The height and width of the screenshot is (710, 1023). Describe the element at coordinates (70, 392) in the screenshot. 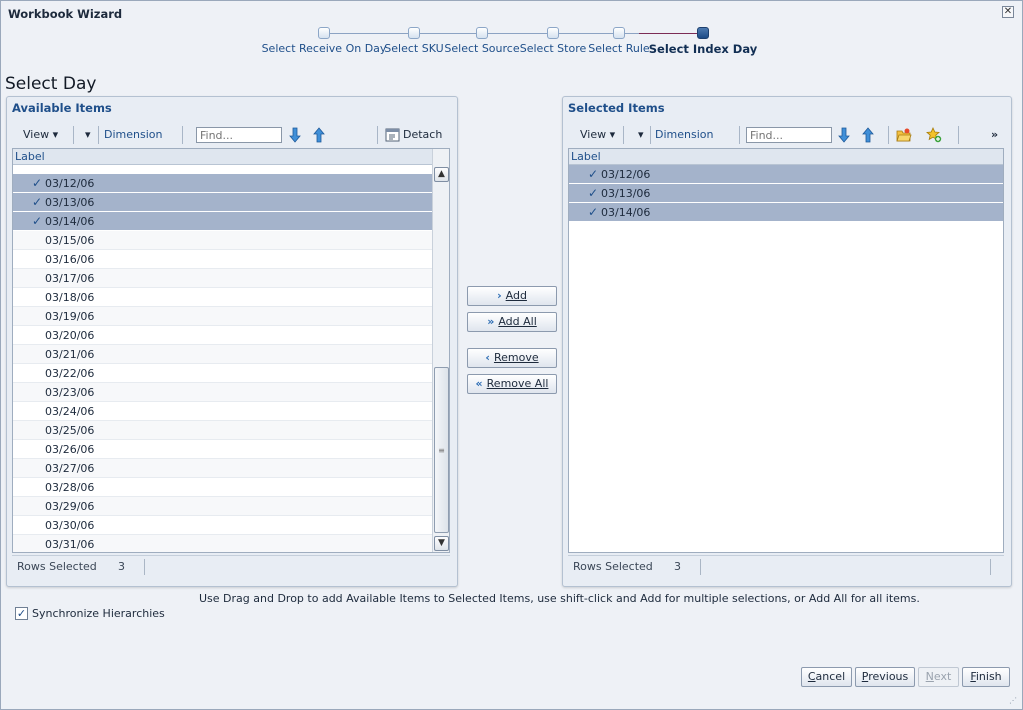

I see `row-label: 03/23/06` at that location.